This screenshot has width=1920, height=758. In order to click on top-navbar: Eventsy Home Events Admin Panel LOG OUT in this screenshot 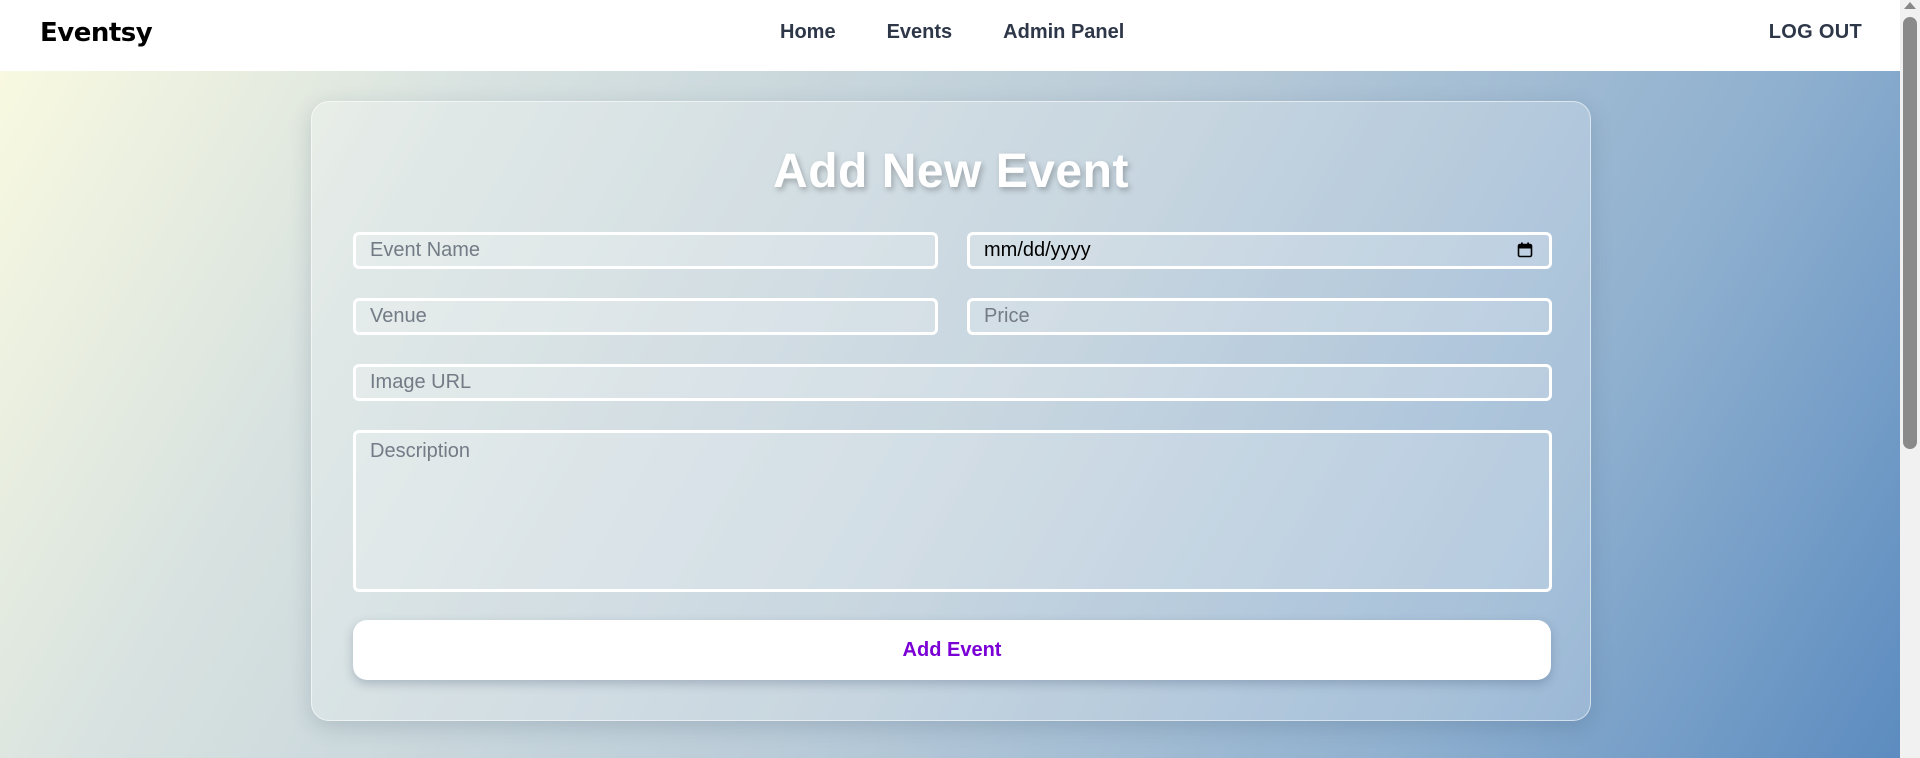, I will do `click(950, 35)`.